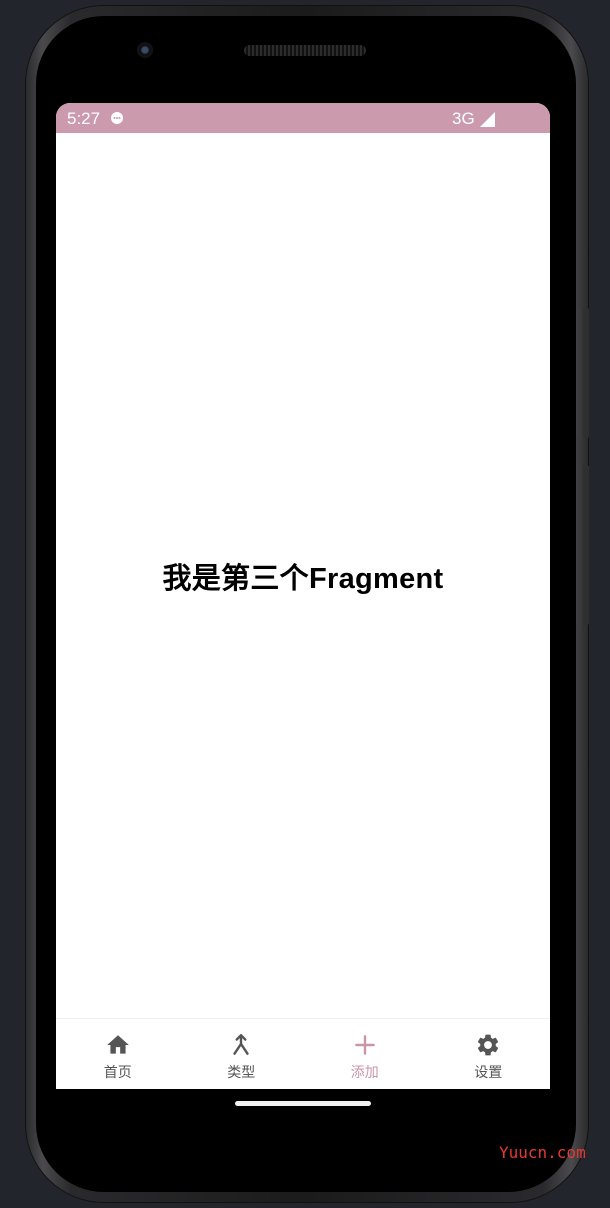  Describe the element at coordinates (586, 545) in the screenshot. I see `power-button` at that location.